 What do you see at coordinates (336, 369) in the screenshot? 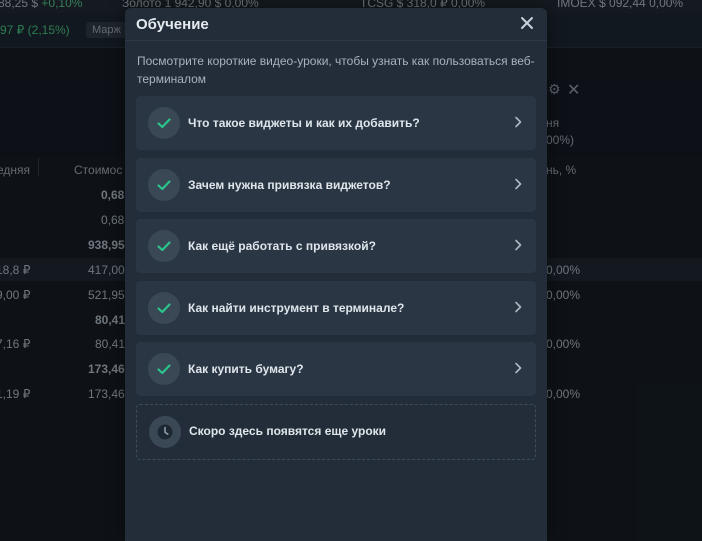
I see `lesson-item: Как купить бумагу?` at bounding box center [336, 369].